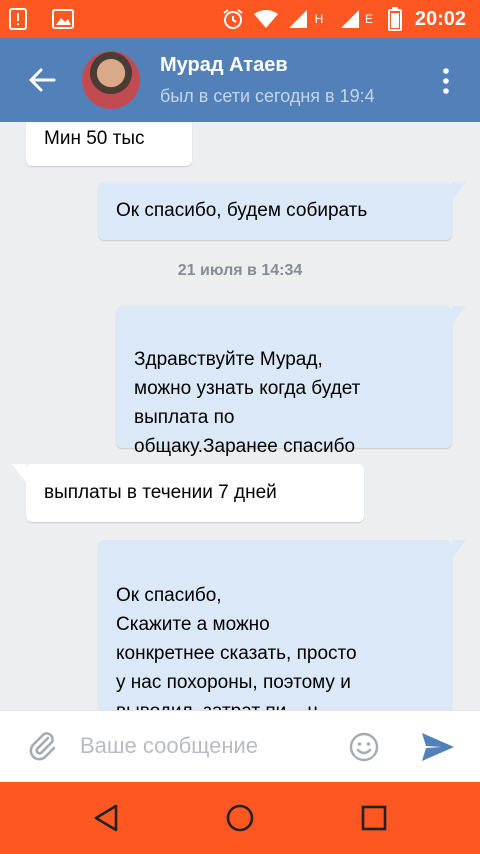 The height and width of the screenshot is (854, 480). What do you see at coordinates (224, 65) in the screenshot?
I see `contact-name: Мурад Атаев` at bounding box center [224, 65].